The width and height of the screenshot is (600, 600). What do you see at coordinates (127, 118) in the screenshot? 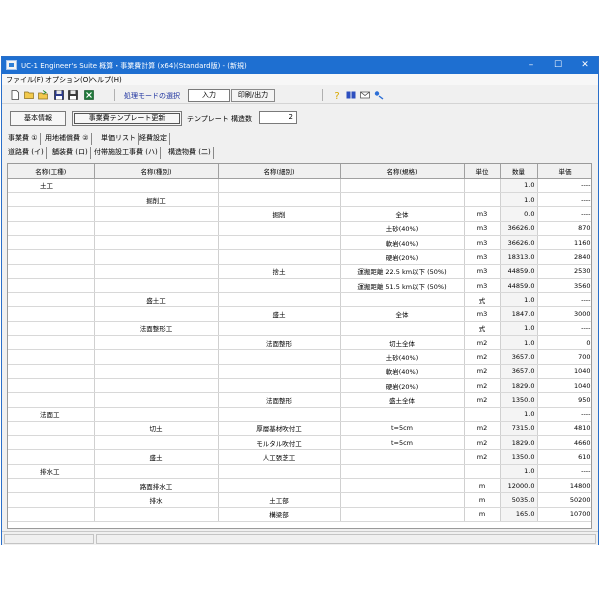
I see `template-update-button: 事業費テンプレート更新` at bounding box center [127, 118].